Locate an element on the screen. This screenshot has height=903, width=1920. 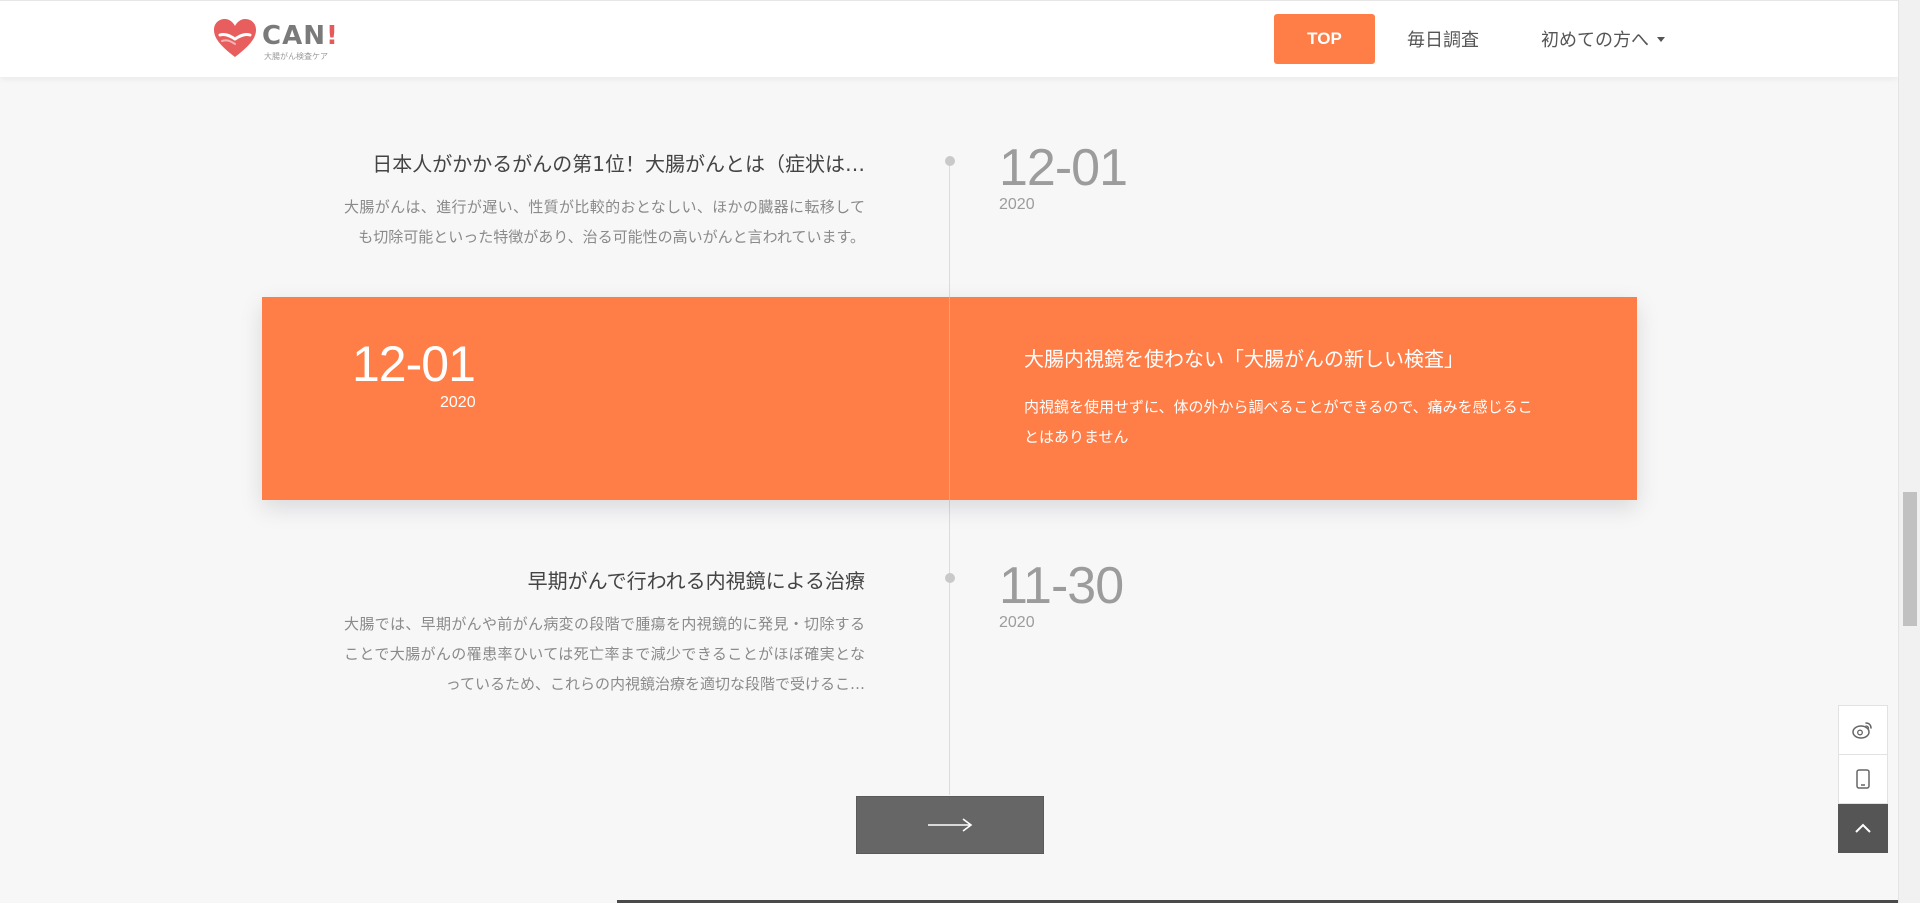
logo-brand: CAN! is located at coordinates (300, 36).